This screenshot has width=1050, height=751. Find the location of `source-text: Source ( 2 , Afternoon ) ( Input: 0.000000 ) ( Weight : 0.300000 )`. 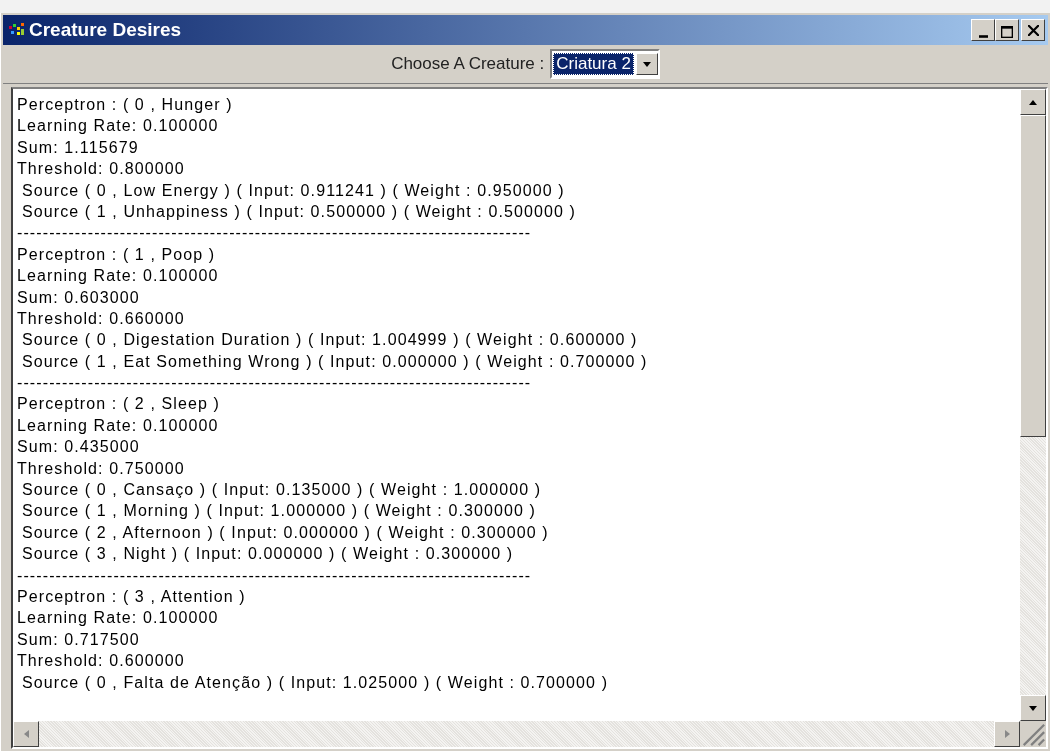

source-text: Source ( 2 , Afternoon ) ( Input: 0.000000 ) ( Weight : 0.300000 ) is located at coordinates (285, 532).